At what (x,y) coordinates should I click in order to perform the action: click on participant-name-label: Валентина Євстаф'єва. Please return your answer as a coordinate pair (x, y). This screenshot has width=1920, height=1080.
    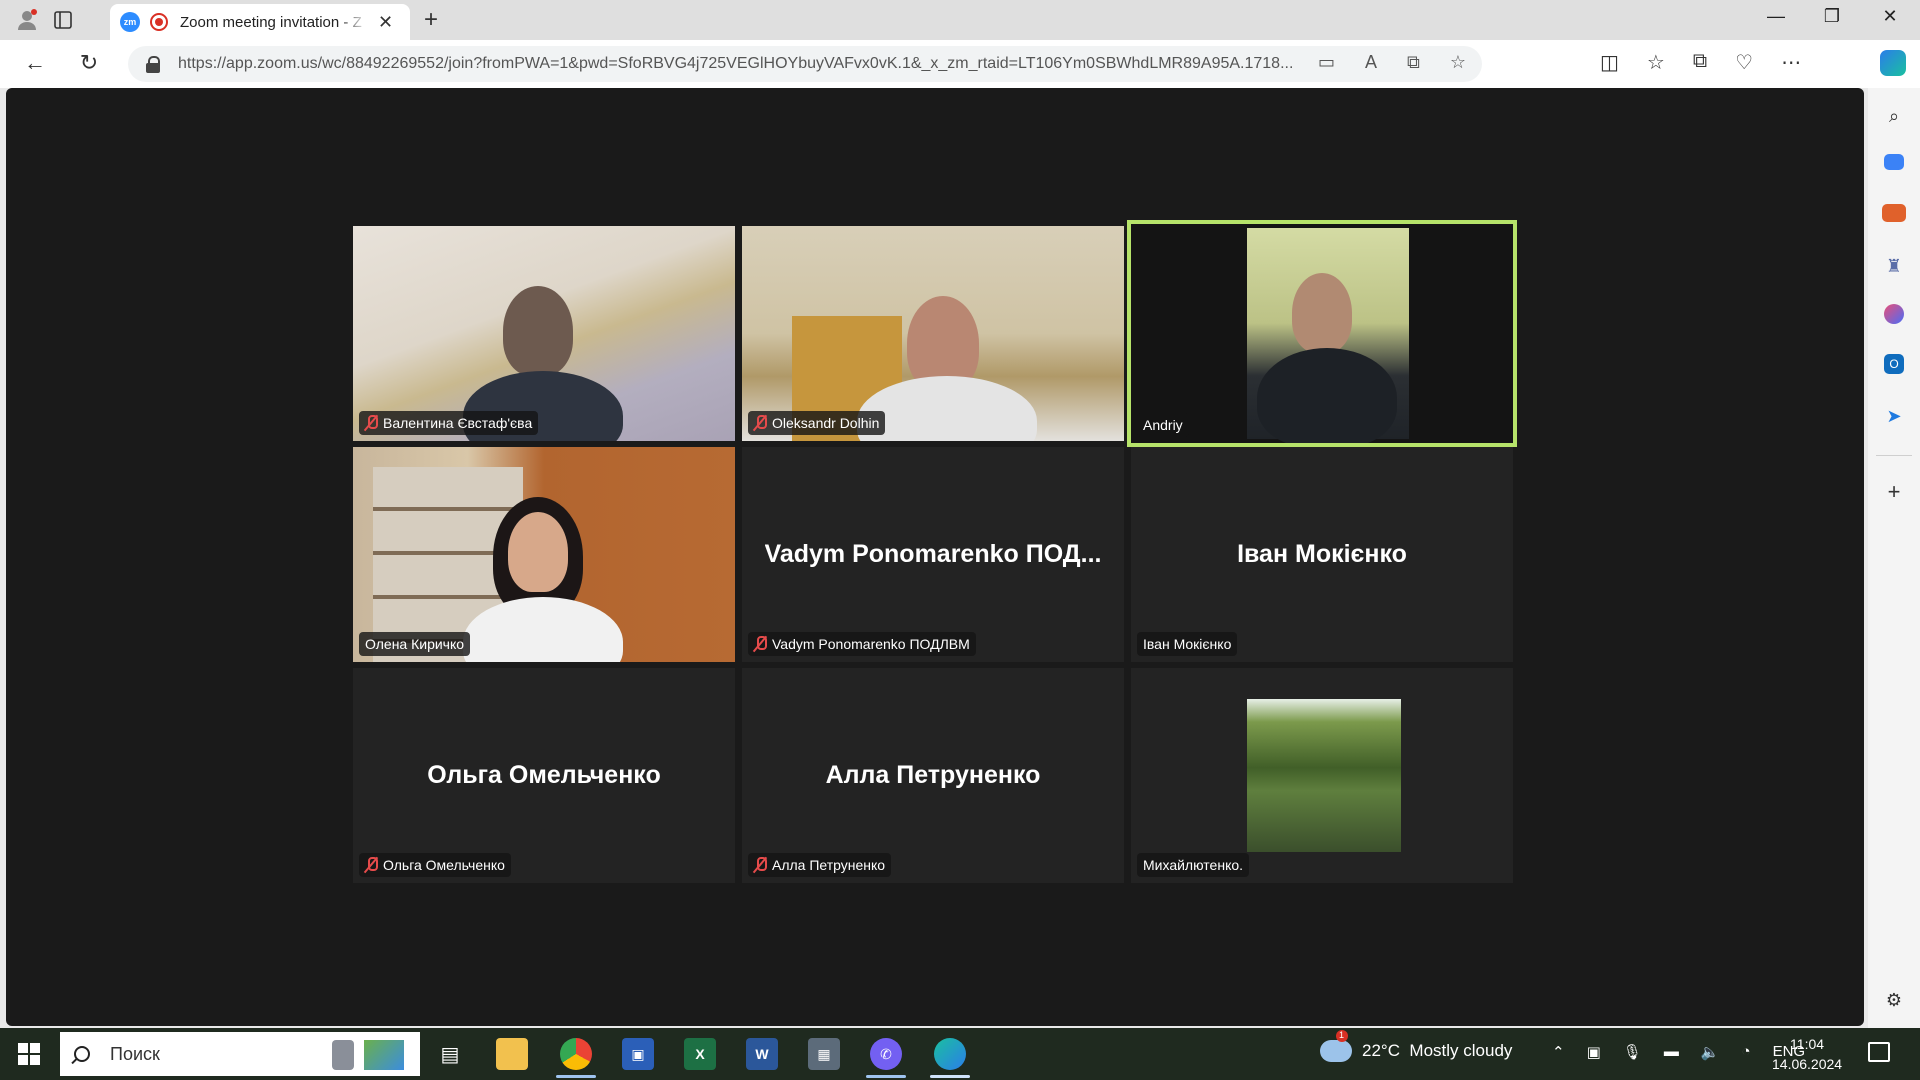
    Looking at the image, I should click on (449, 423).